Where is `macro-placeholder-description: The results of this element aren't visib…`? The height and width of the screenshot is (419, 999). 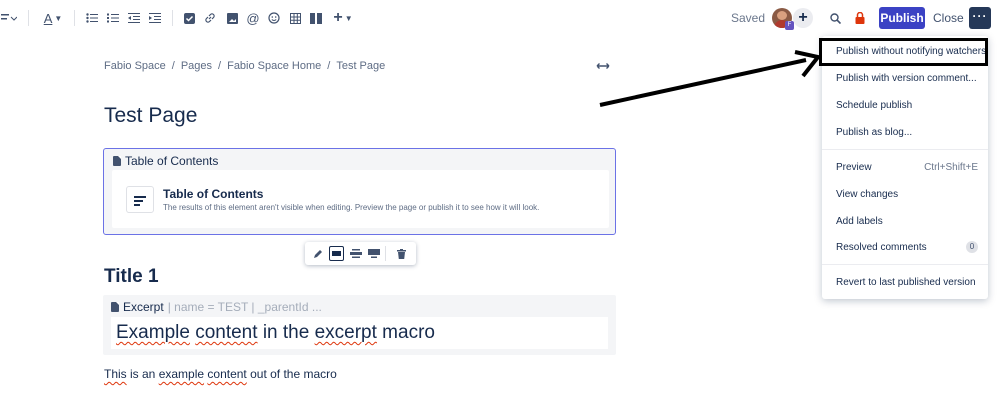 macro-placeholder-description: The results of this element aren't visib… is located at coordinates (351, 207).